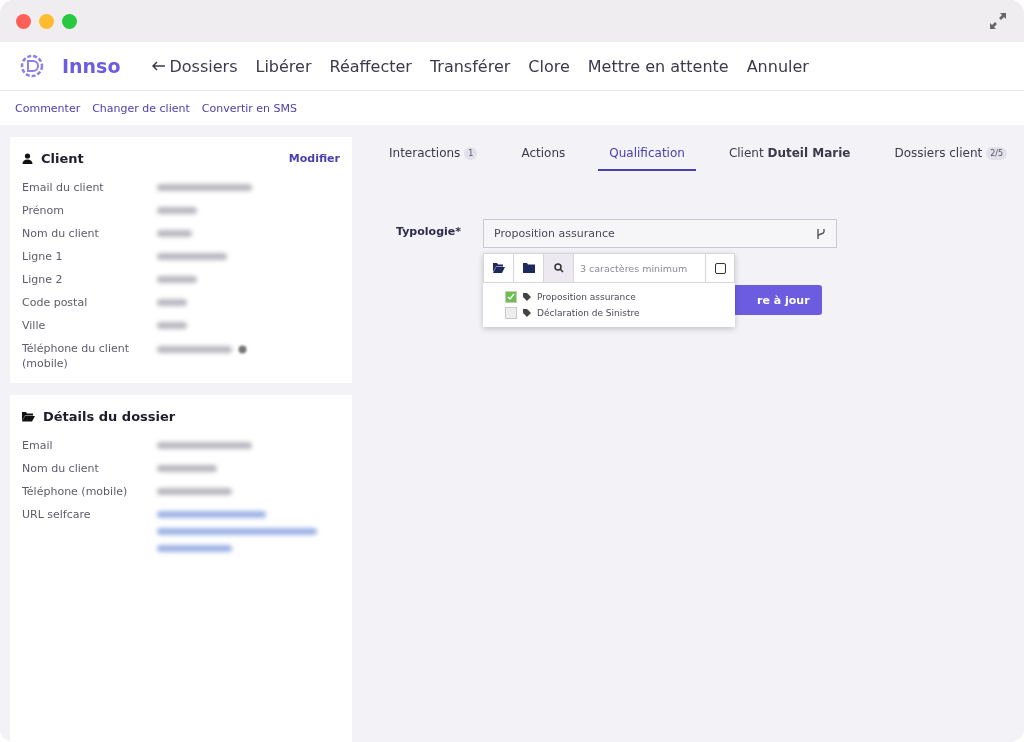  Describe the element at coordinates (433, 154) in the screenshot. I see `tab: Interactions 1` at that location.